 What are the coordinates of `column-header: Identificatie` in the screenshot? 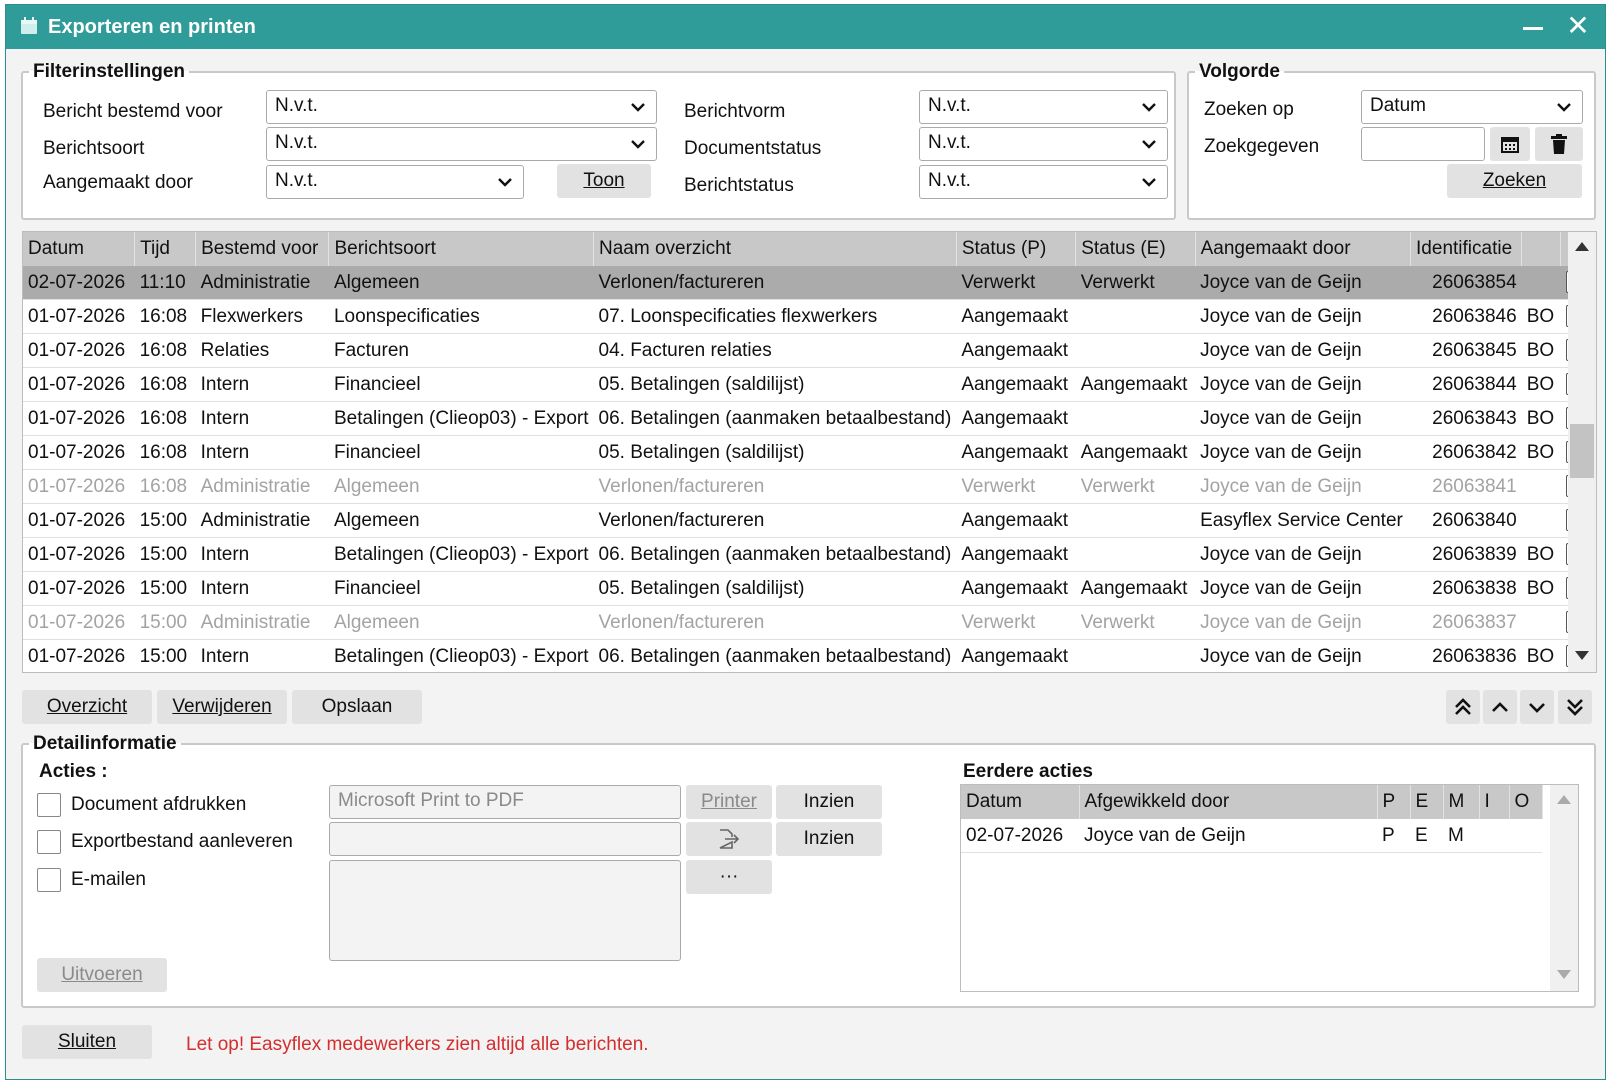 It's located at (1466, 249).